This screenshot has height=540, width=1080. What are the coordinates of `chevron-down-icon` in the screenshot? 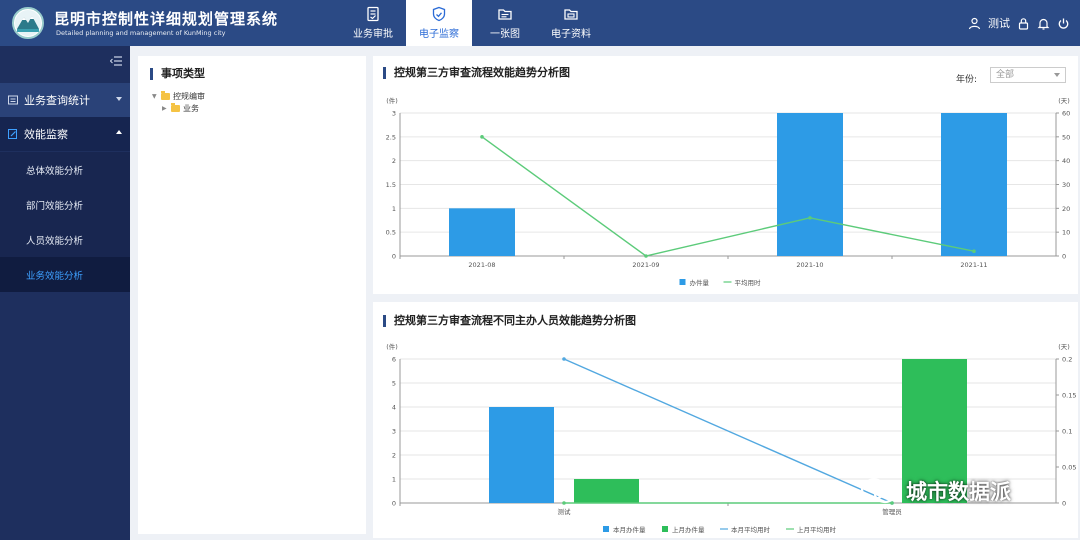 It's located at (119, 99).